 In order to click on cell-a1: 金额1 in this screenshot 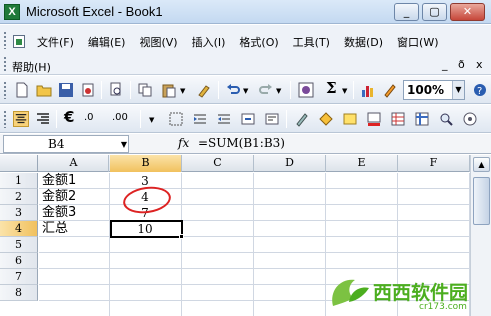, I will do `click(59, 181)`.